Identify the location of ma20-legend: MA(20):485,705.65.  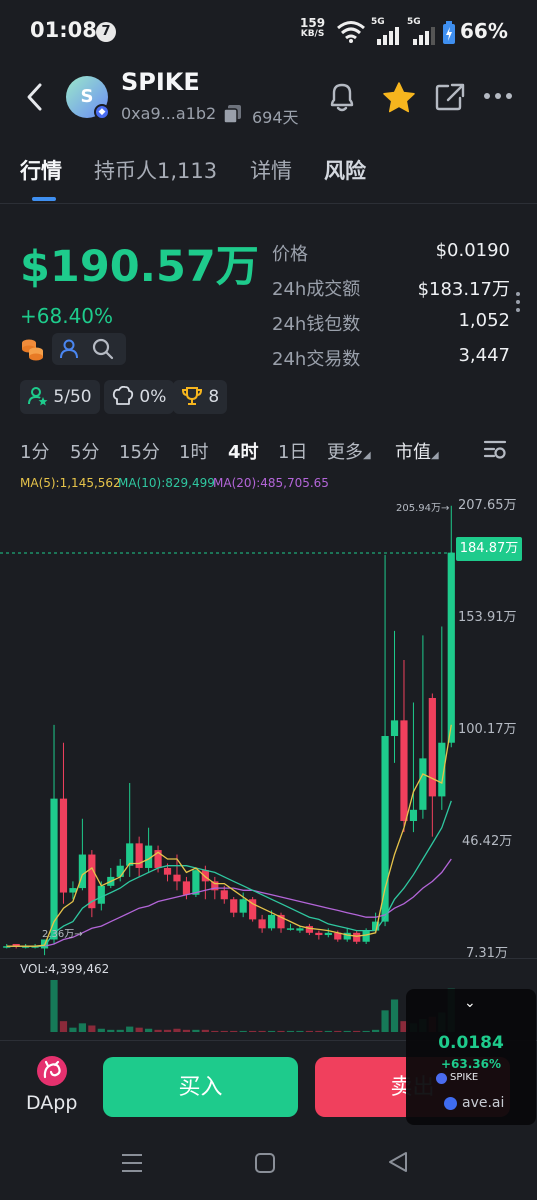
(271, 483).